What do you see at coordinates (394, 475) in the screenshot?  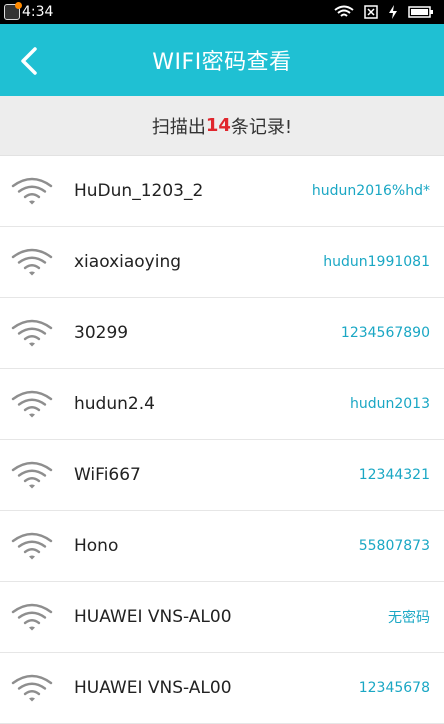 I see `network-password: 12344321` at bounding box center [394, 475].